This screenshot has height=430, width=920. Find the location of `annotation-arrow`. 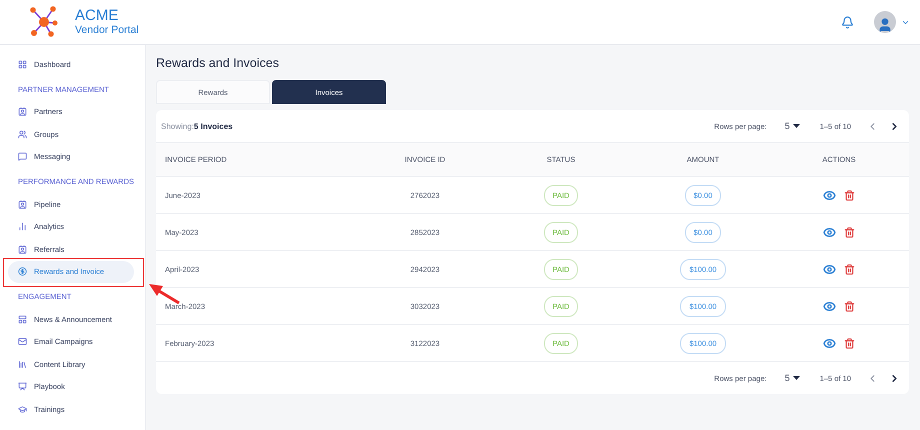

annotation-arrow is located at coordinates (164, 293).